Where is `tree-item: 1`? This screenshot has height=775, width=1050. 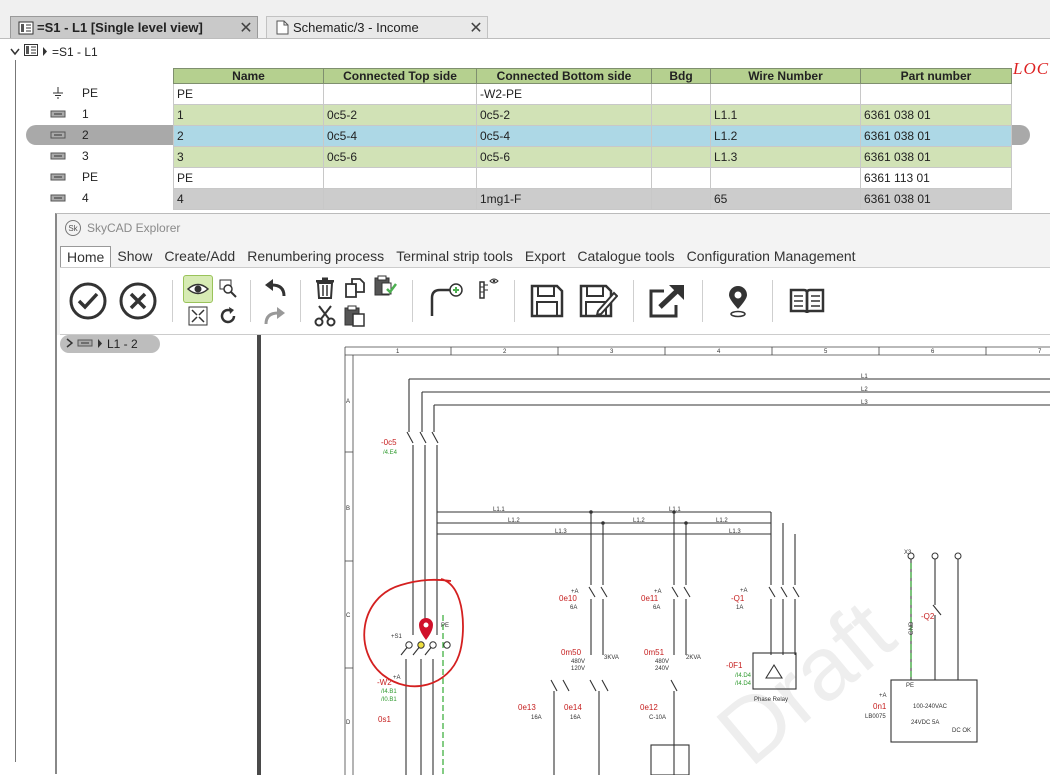 tree-item: 1 is located at coordinates (110, 113).